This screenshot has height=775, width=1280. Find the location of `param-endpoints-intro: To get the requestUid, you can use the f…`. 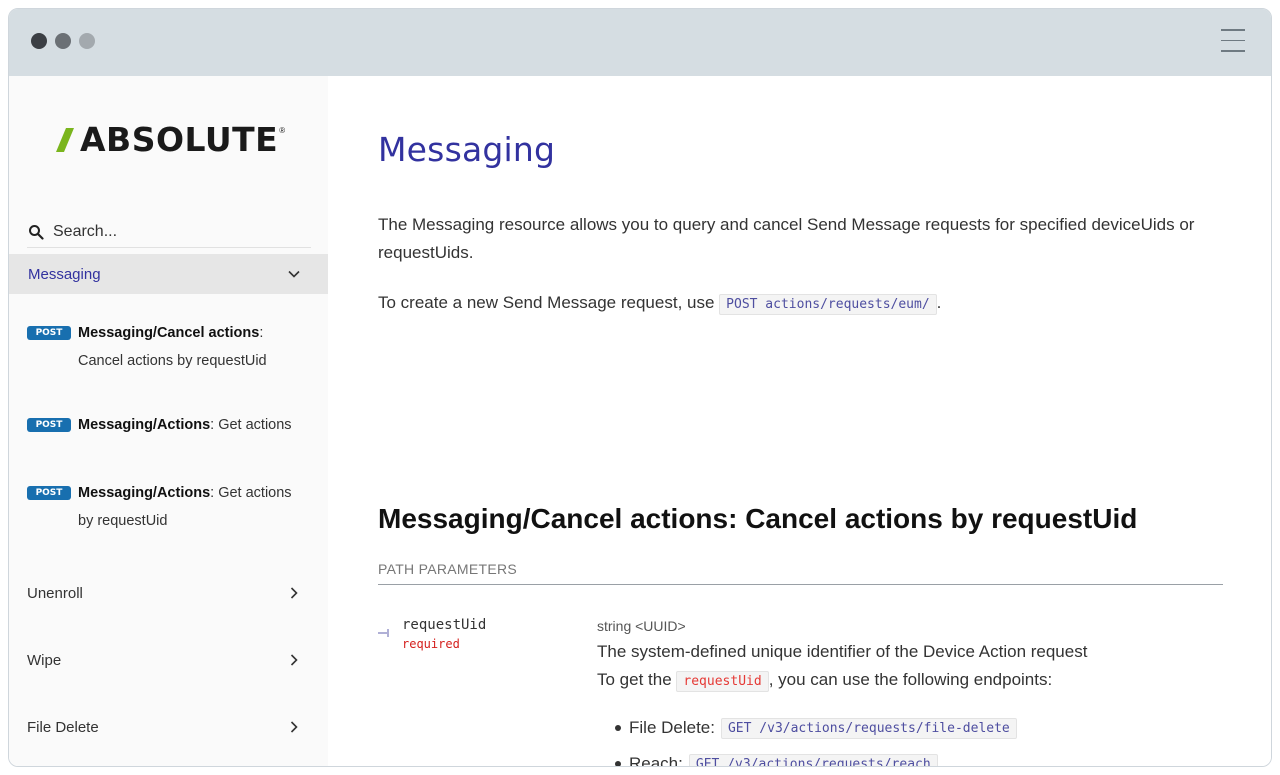

param-endpoints-intro: To get the requestUid, you can use the f… is located at coordinates (917, 681).